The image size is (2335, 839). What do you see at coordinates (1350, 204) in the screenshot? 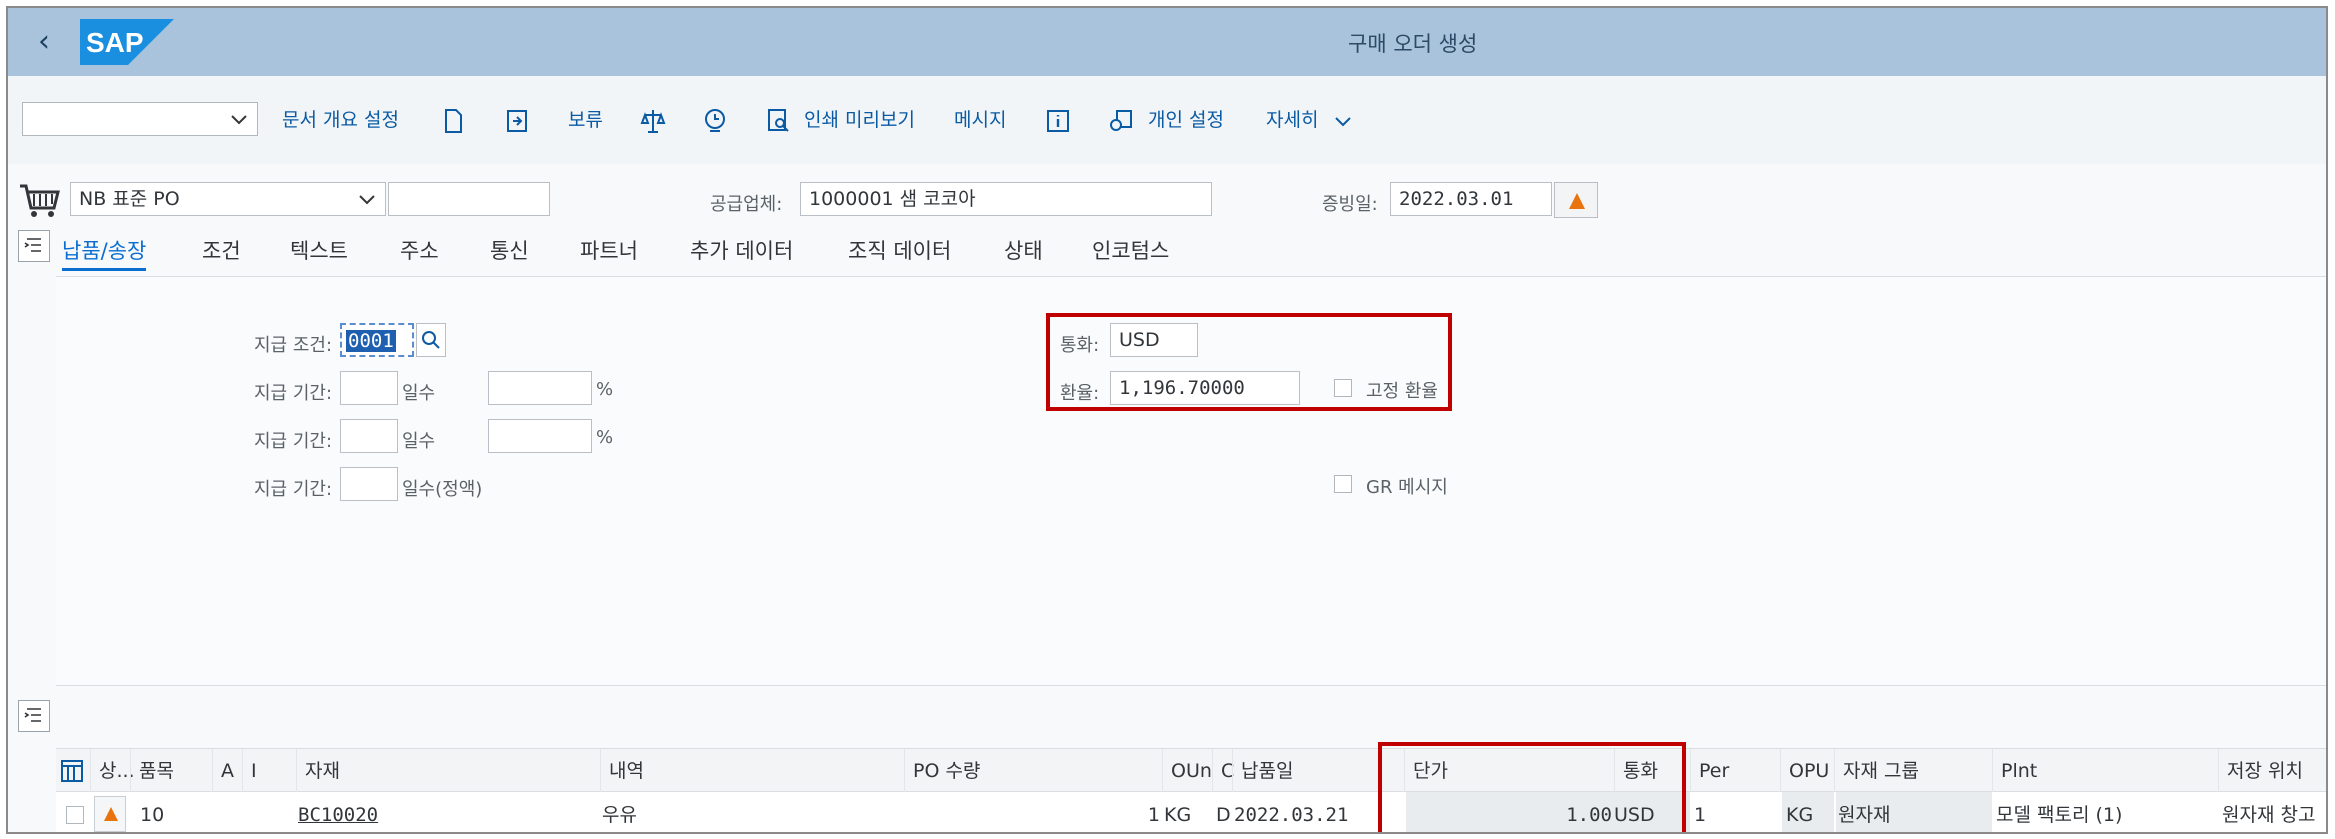
I see `doc-date-label: 증빙일:` at bounding box center [1350, 204].